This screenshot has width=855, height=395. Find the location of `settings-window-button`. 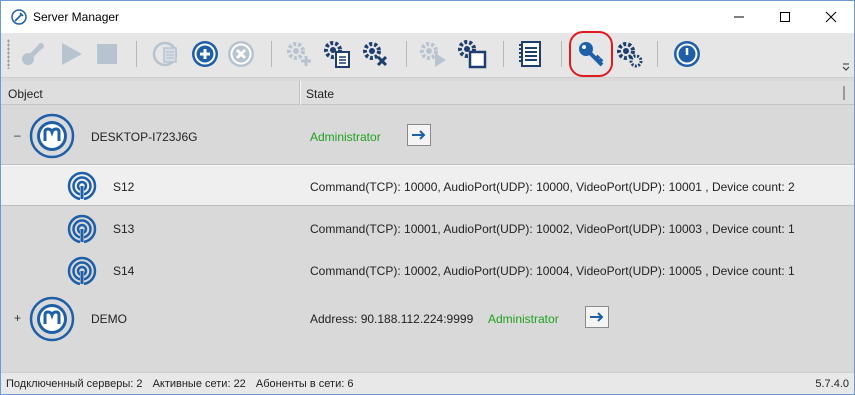

settings-window-button is located at coordinates (472, 54).